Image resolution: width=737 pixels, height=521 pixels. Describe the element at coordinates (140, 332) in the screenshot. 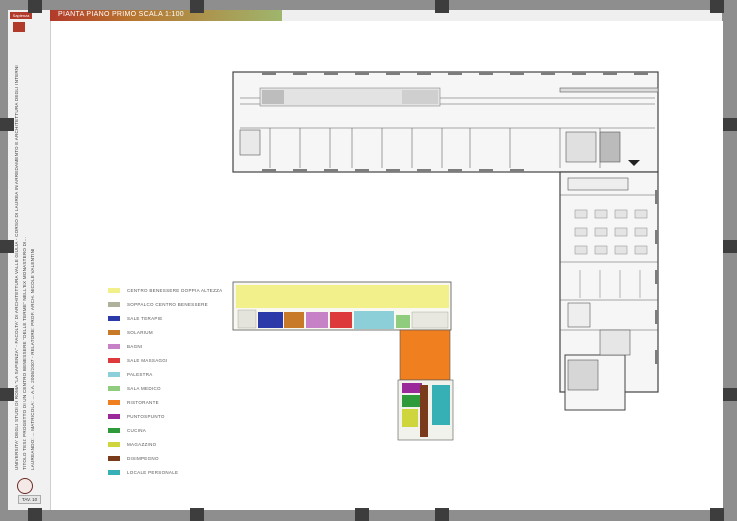

I see `legend-label: SOLARIUM` at that location.